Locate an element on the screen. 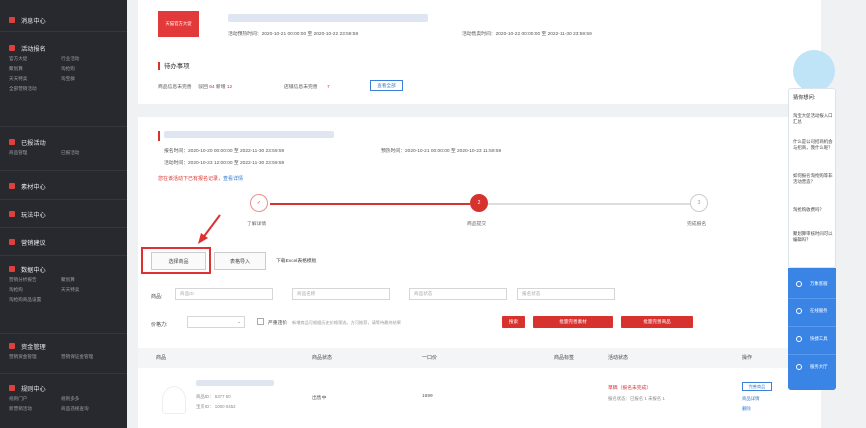 The height and width of the screenshot is (428, 866). table-import-button: 表格导入 is located at coordinates (240, 261).